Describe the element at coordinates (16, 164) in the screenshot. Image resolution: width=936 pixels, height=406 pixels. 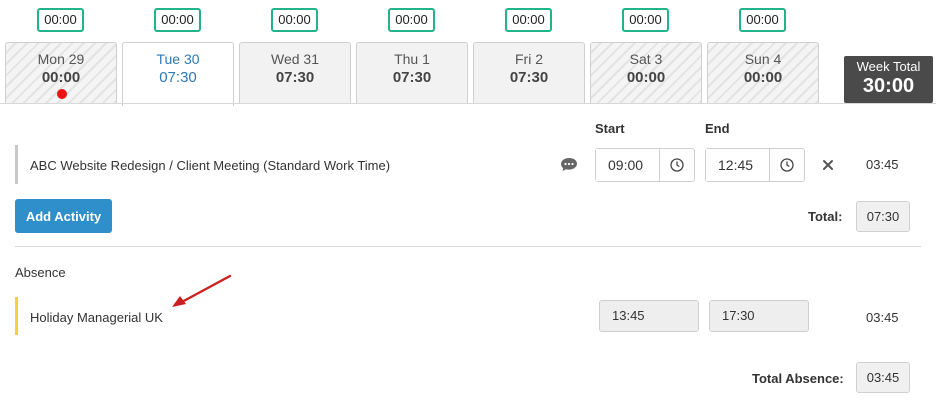
I see `activity-row-marker` at that location.